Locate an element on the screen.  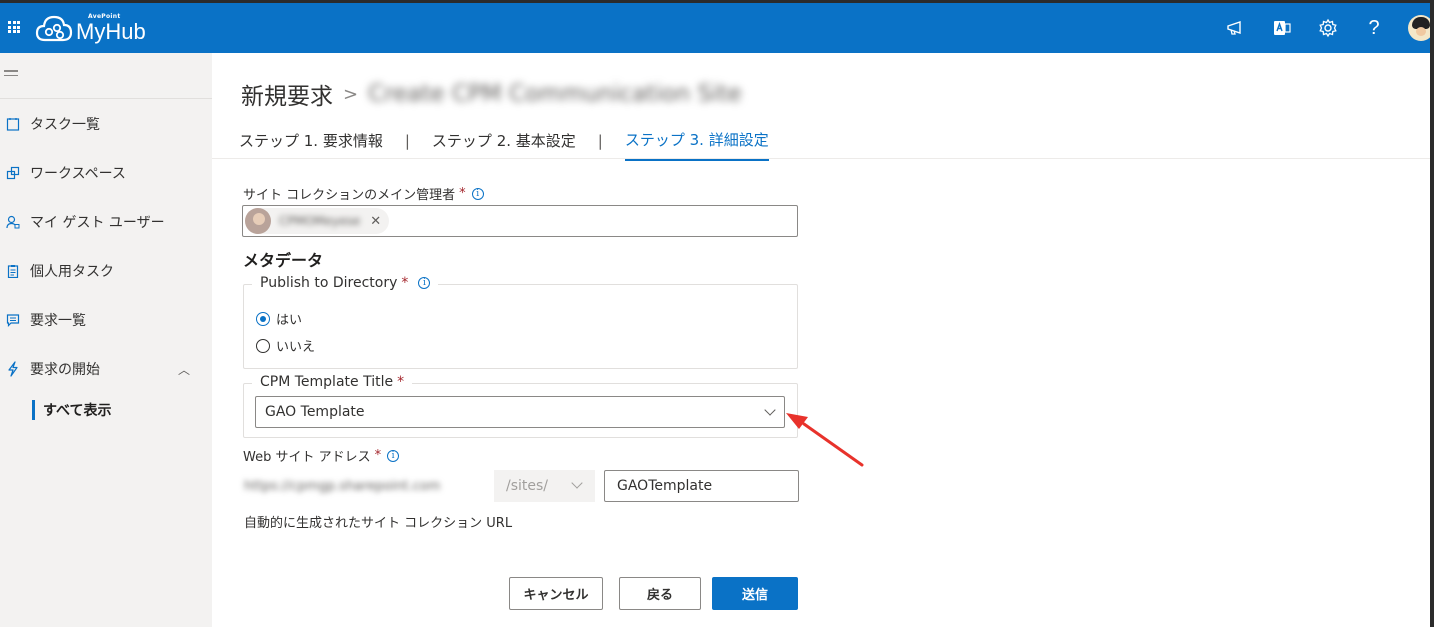
help-icon: ? is located at coordinates (1374, 28).